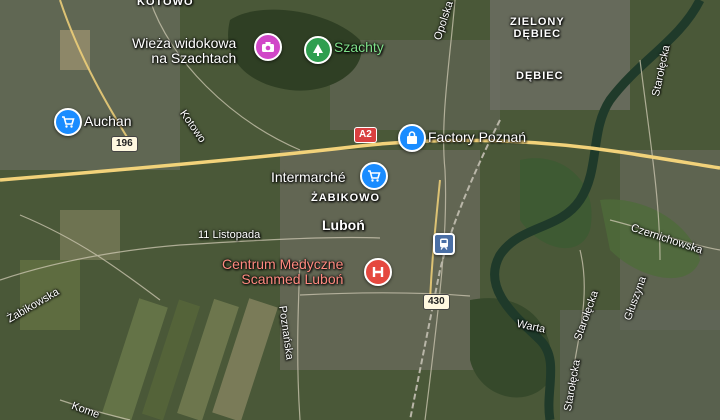  I want to click on road-shield-430: 430, so click(436, 302).